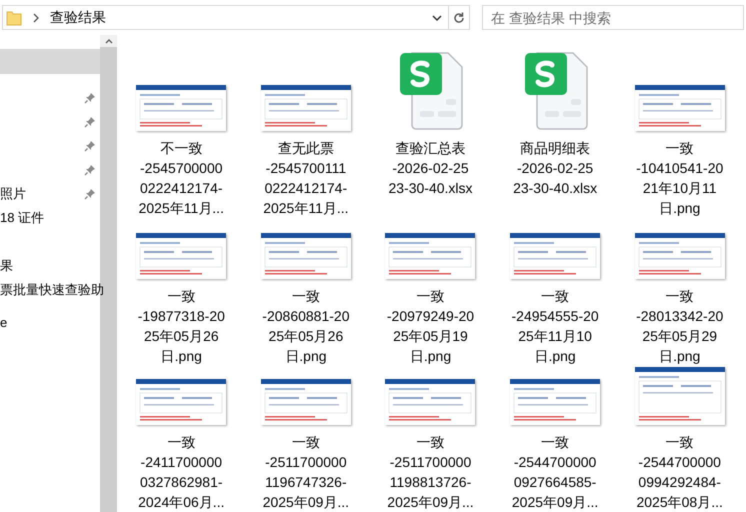 This screenshot has width=746, height=512. I want to click on file-name: 一致 -28013342-20 25年05月29 日.png, so click(680, 326).